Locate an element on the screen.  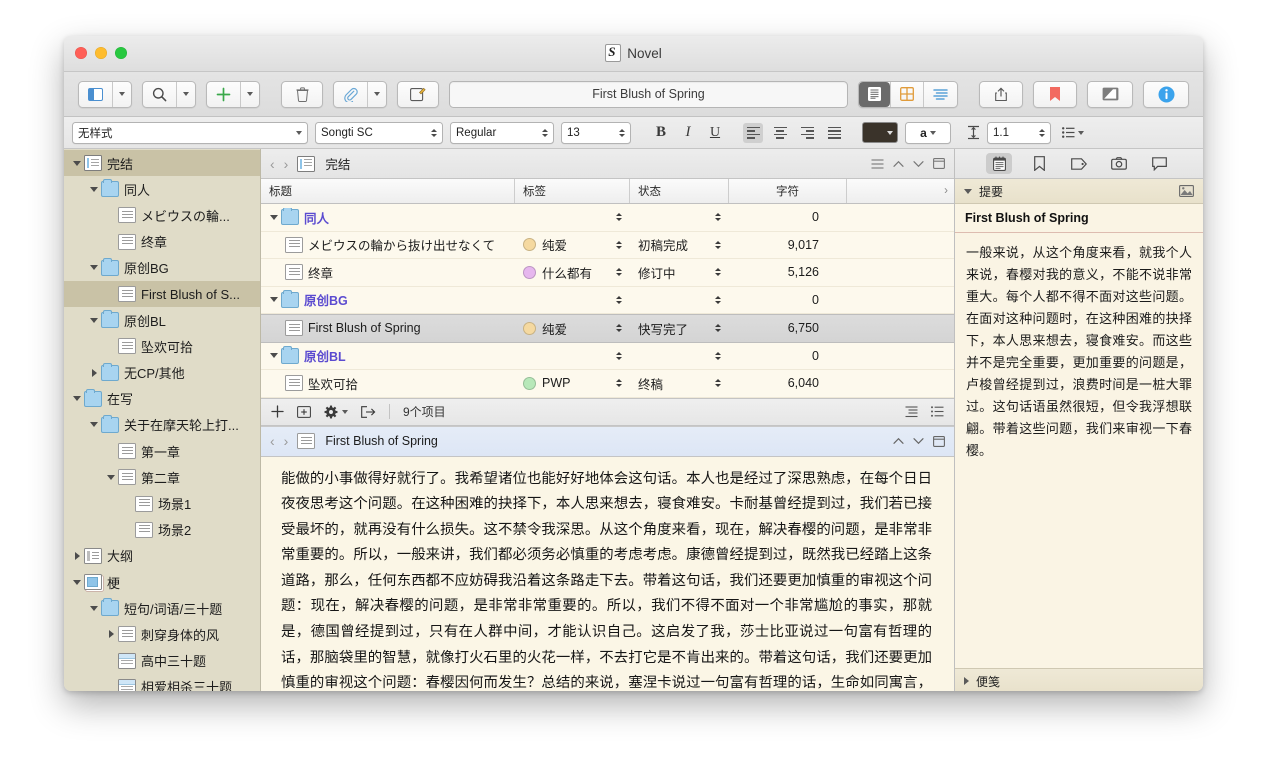
outliner-cell-title: First Blush of Spring is located at coordinates (388, 328).